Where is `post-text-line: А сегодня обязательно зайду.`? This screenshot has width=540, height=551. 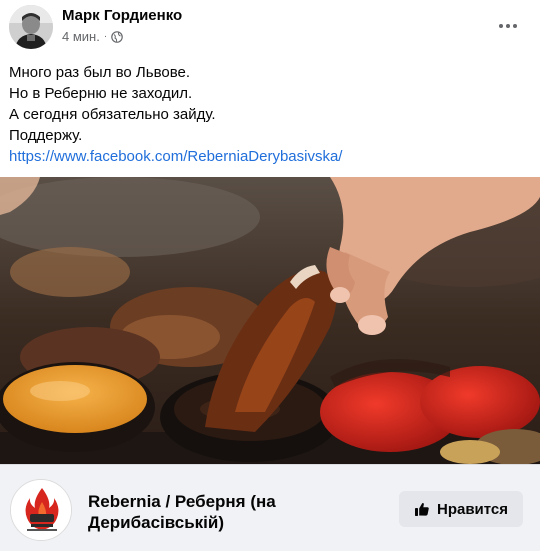 post-text-line: А сегодня обязательно зайду. is located at coordinates (112, 114).